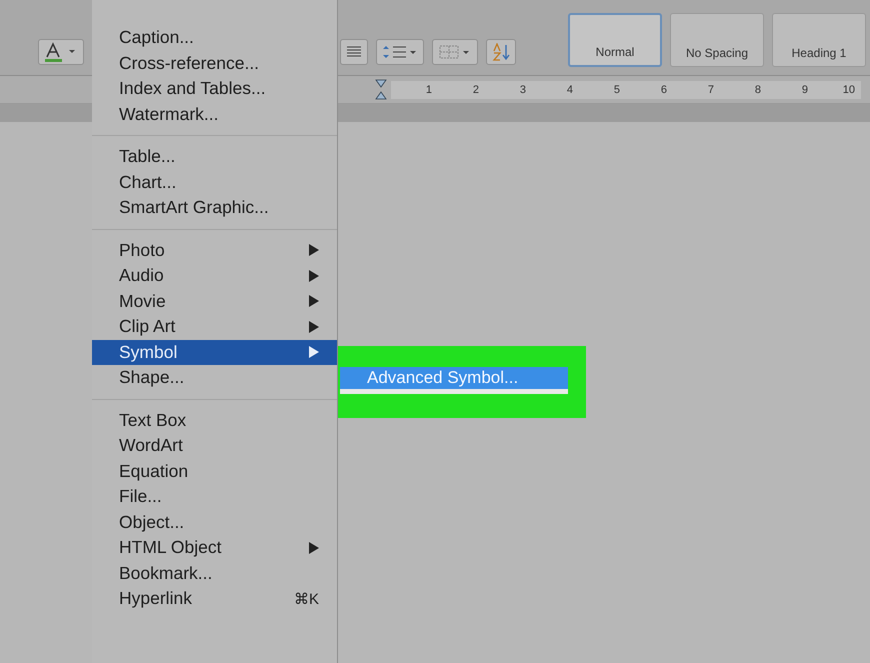  What do you see at coordinates (214, 445) in the screenshot?
I see `menu-item: WordArt` at bounding box center [214, 445].